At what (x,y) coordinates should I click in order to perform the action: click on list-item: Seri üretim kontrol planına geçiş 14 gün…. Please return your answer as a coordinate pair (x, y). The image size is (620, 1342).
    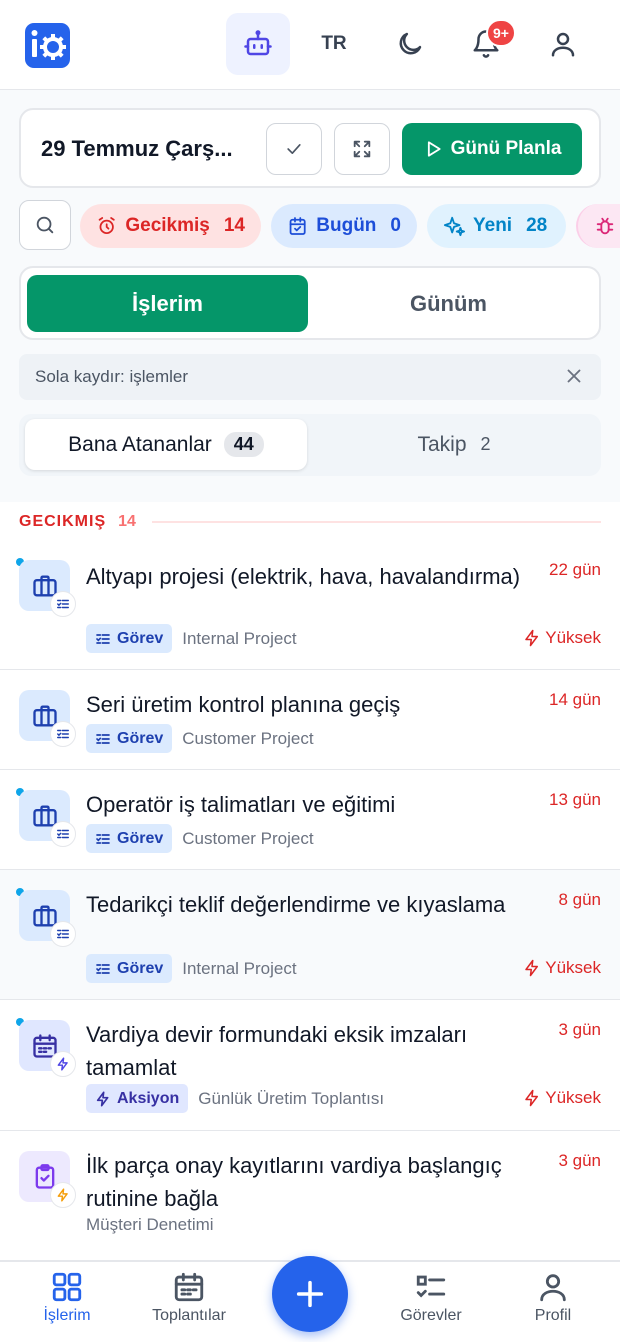
    Looking at the image, I should click on (310, 720).